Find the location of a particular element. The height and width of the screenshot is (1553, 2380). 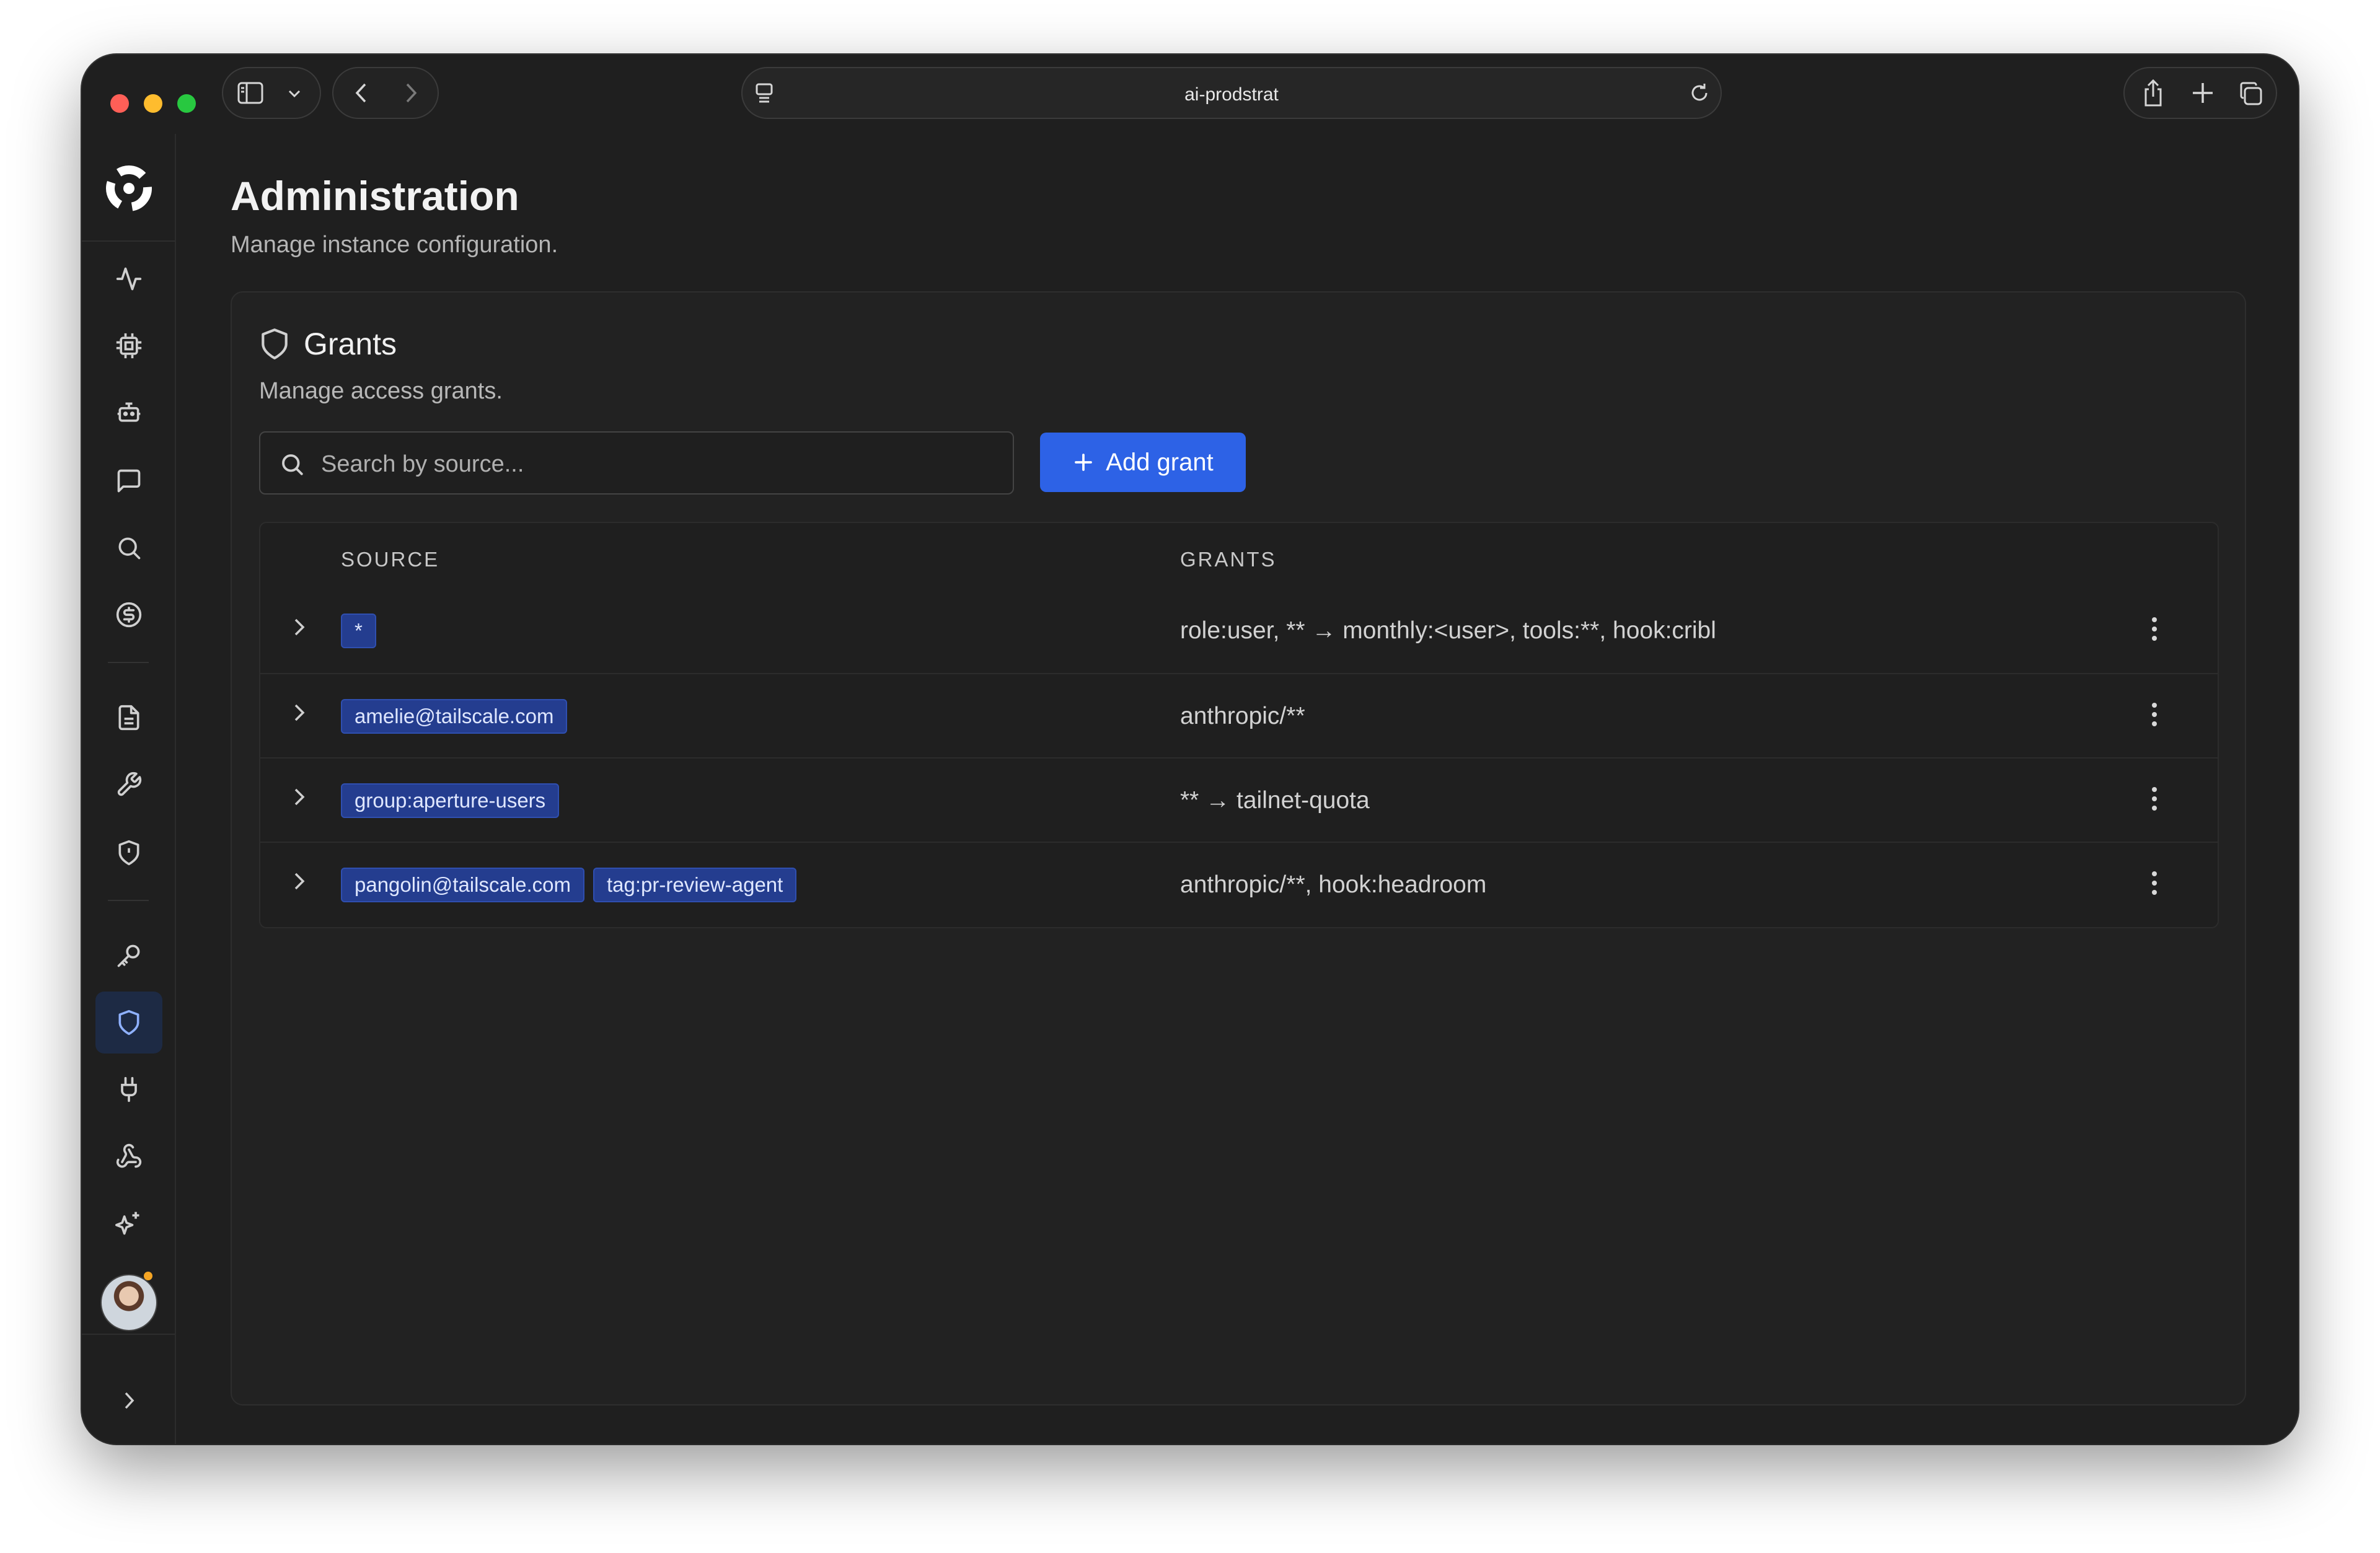

close-window-button is located at coordinates (119, 103).